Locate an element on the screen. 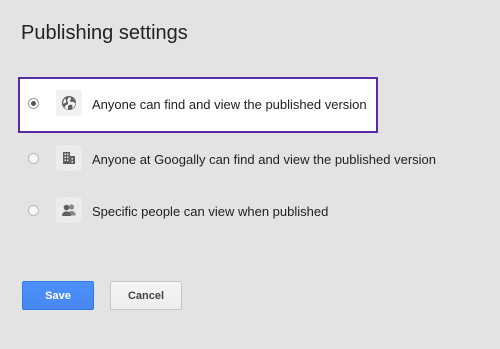 This screenshot has width=500, height=349. building-icon is located at coordinates (69, 158).